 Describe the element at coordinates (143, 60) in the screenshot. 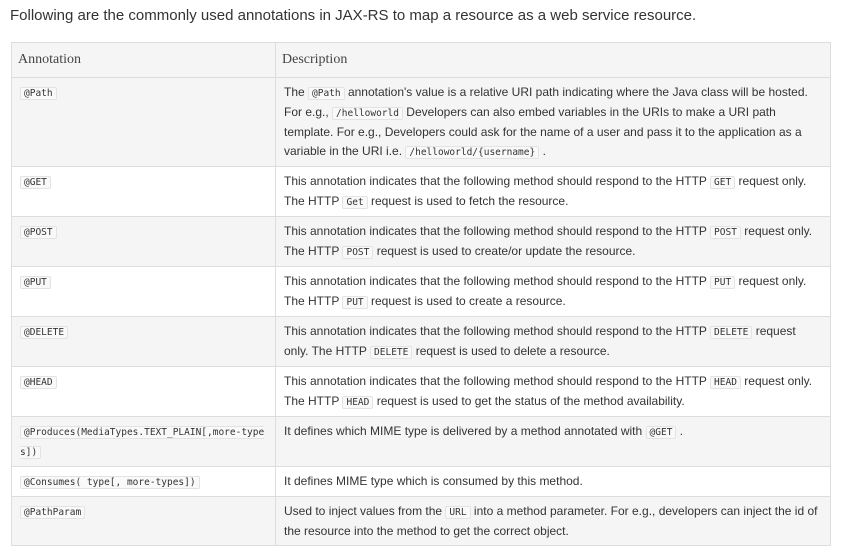

I see `header-annotation: Annotation` at that location.